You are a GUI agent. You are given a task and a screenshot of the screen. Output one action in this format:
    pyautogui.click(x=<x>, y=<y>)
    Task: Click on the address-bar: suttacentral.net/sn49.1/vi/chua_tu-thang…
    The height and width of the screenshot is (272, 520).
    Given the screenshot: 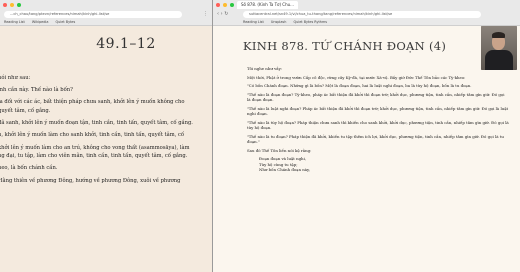 What is the action you would take?
    pyautogui.click(x=362, y=14)
    